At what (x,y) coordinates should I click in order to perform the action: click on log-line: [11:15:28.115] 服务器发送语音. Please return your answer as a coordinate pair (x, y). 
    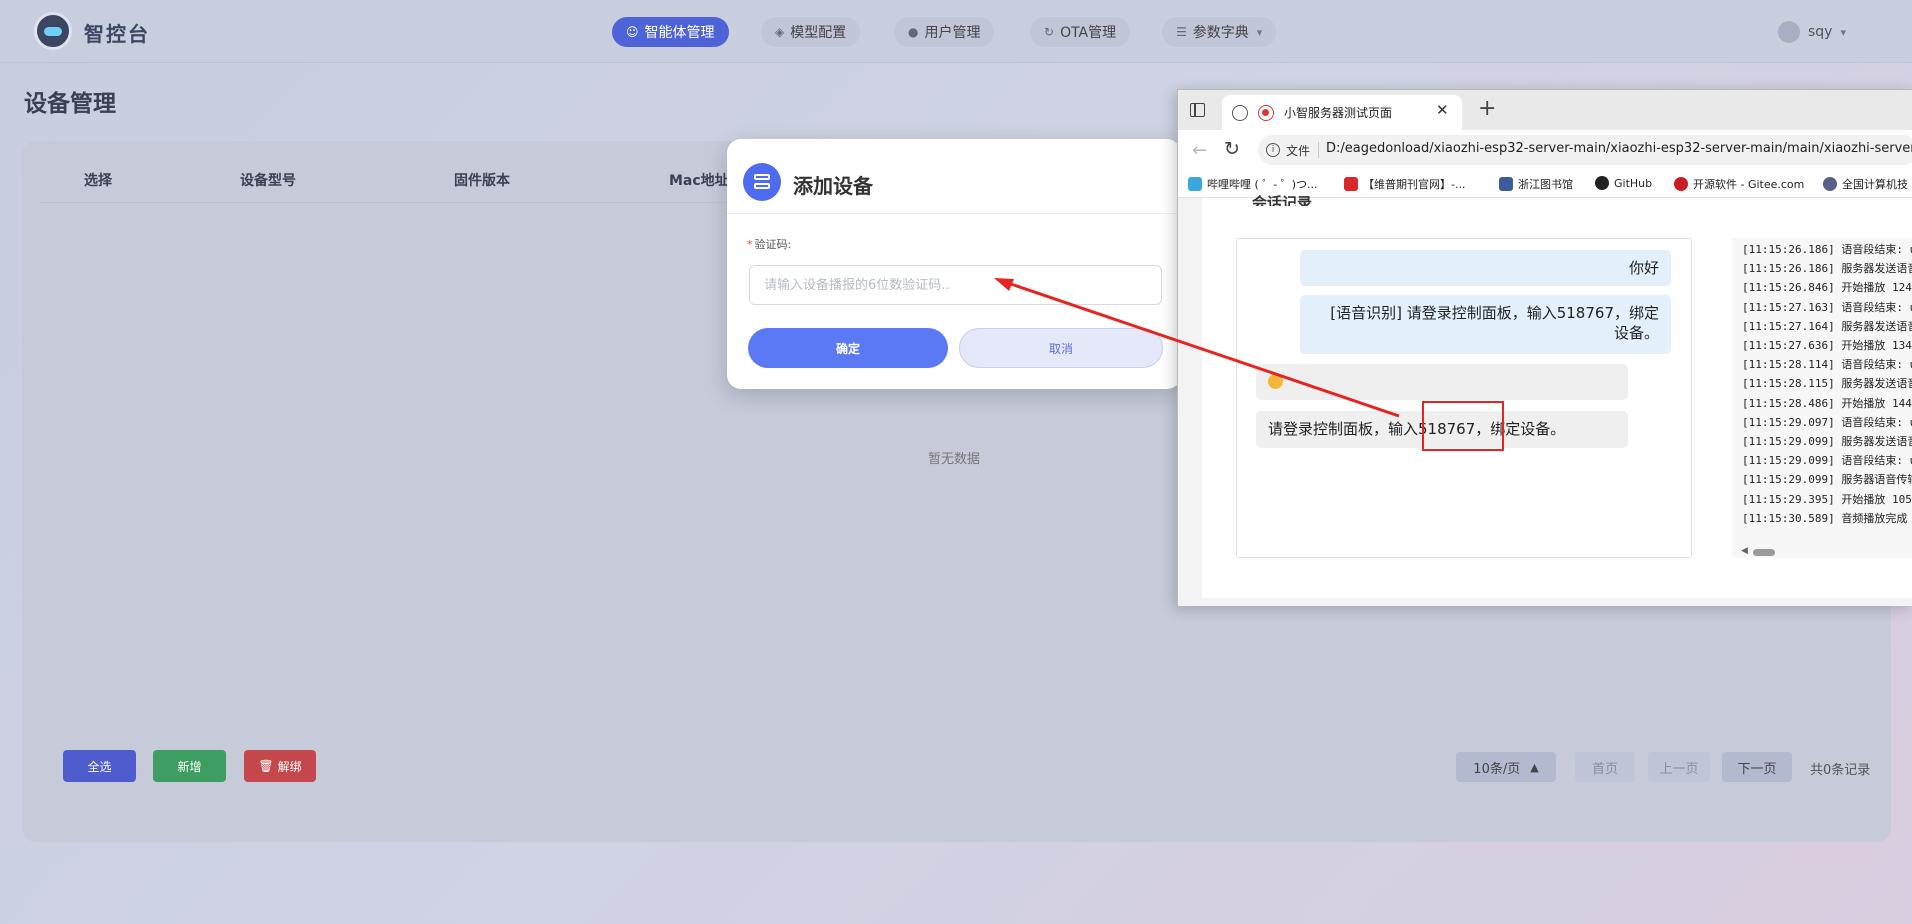
    Looking at the image, I should click on (1827, 384).